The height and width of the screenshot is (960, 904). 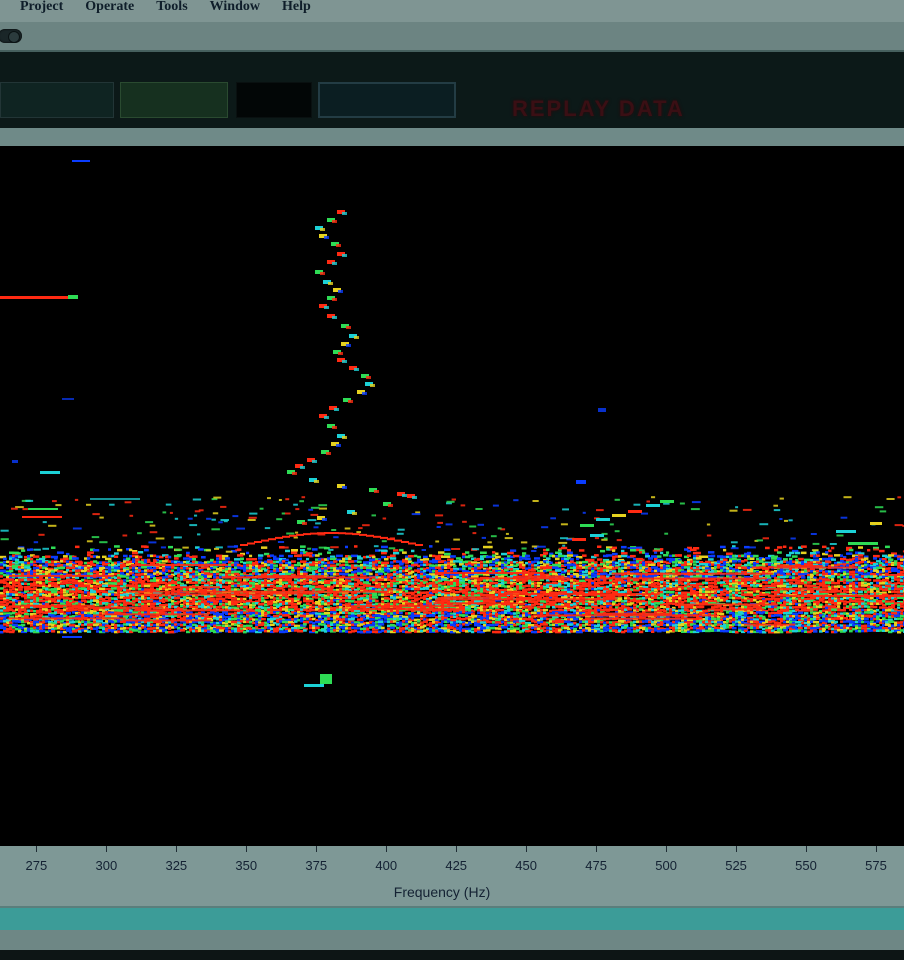 I want to click on menu-project: Project, so click(x=41, y=7).